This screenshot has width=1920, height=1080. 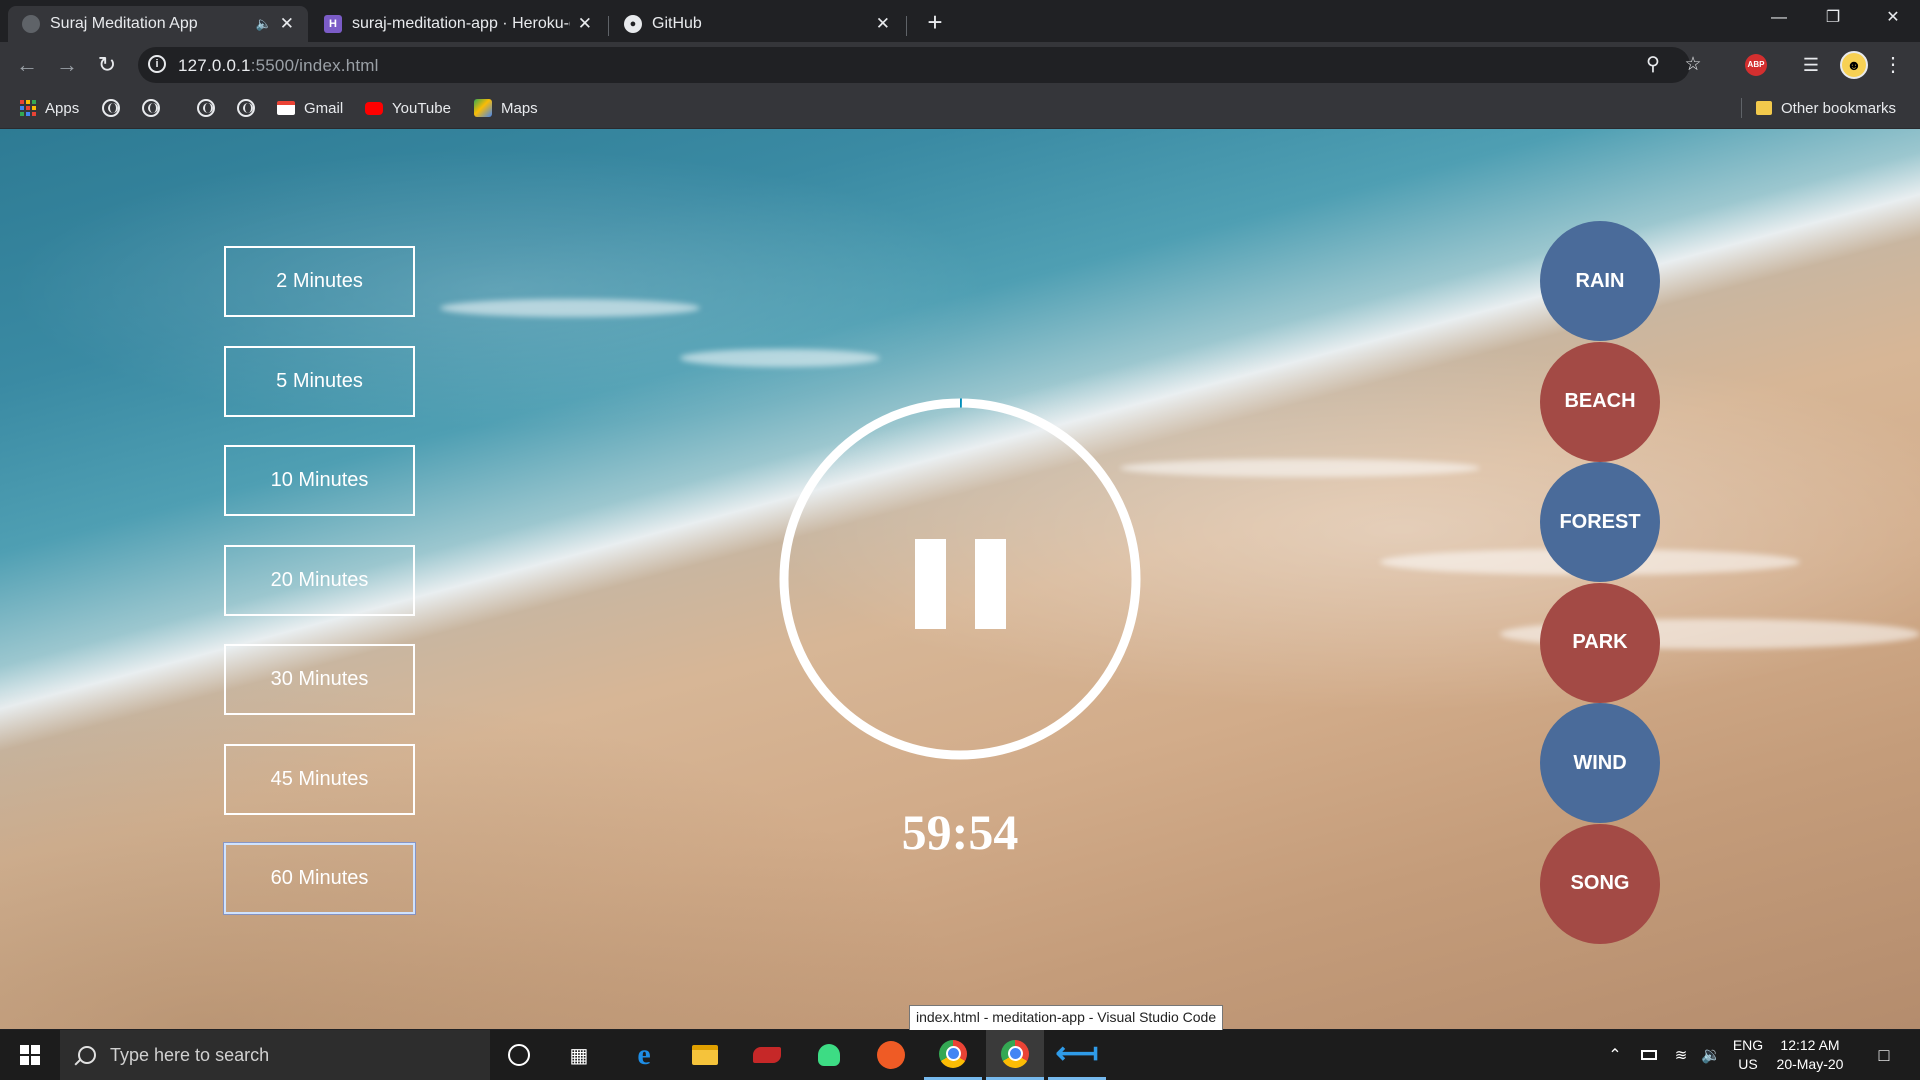 What do you see at coordinates (62, 108) in the screenshot?
I see `bookmark-label: Apps` at bounding box center [62, 108].